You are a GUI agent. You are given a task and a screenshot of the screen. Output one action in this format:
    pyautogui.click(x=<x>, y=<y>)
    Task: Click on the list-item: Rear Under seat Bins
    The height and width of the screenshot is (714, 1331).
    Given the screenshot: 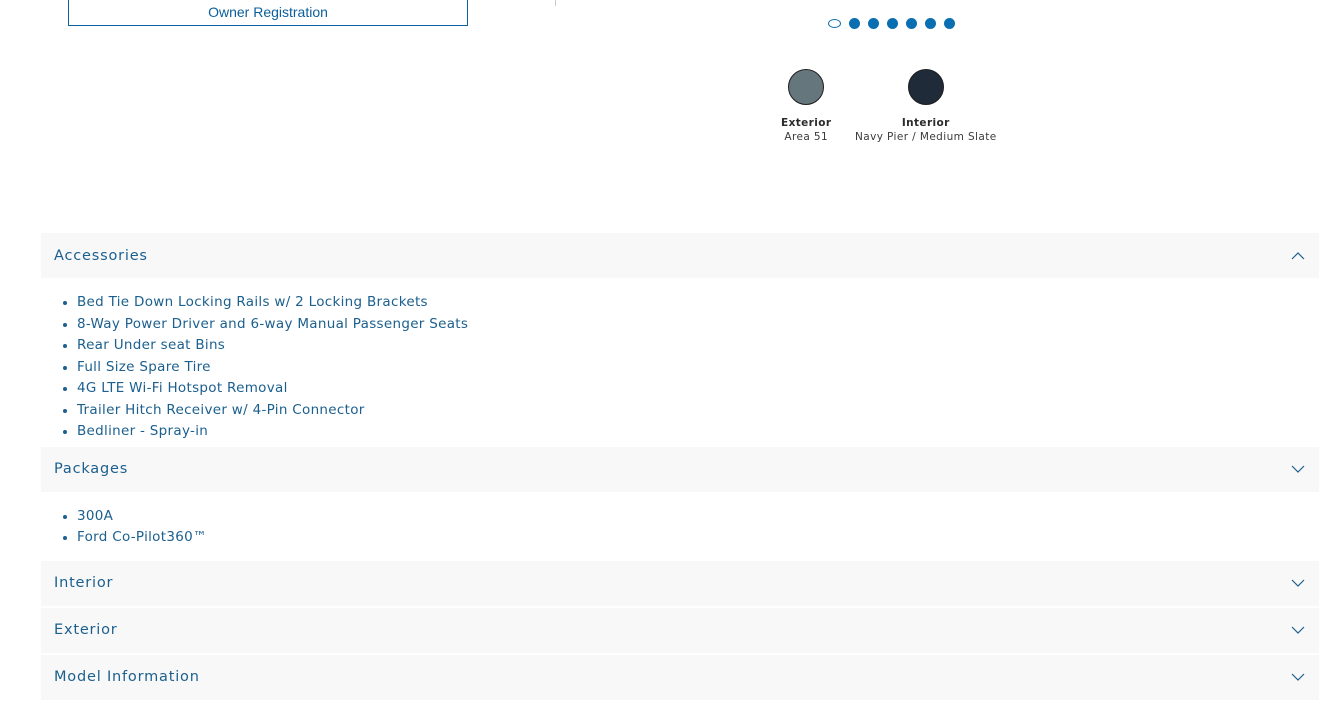 What is the action you would take?
    pyautogui.click(x=698, y=346)
    